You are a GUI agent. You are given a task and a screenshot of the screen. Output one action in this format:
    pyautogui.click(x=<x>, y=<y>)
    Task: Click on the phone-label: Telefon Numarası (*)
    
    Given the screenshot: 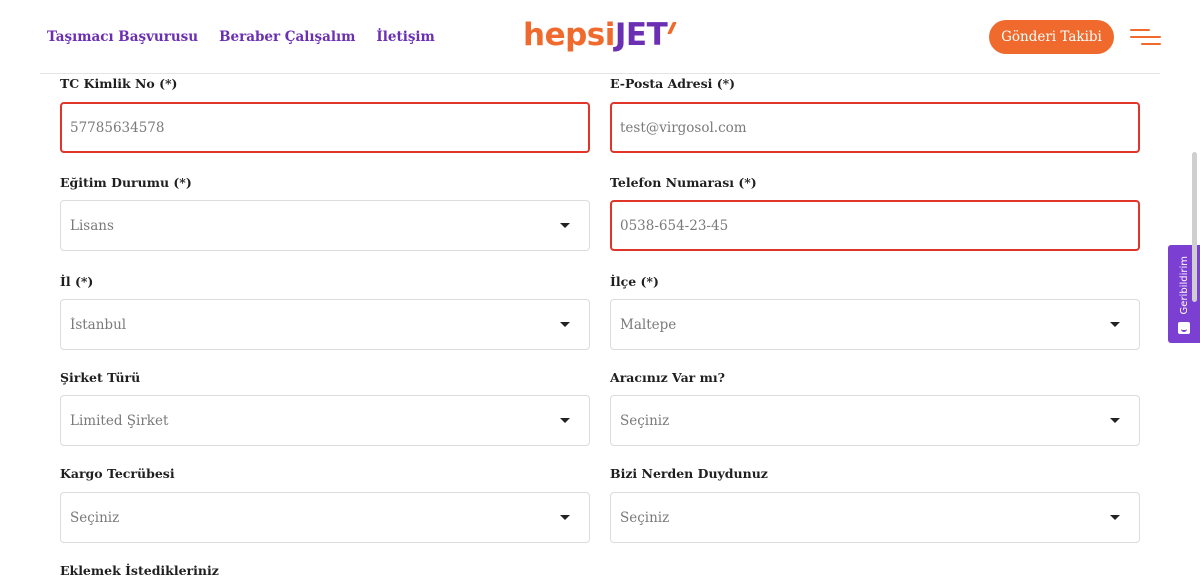 What is the action you would take?
    pyautogui.click(x=683, y=182)
    